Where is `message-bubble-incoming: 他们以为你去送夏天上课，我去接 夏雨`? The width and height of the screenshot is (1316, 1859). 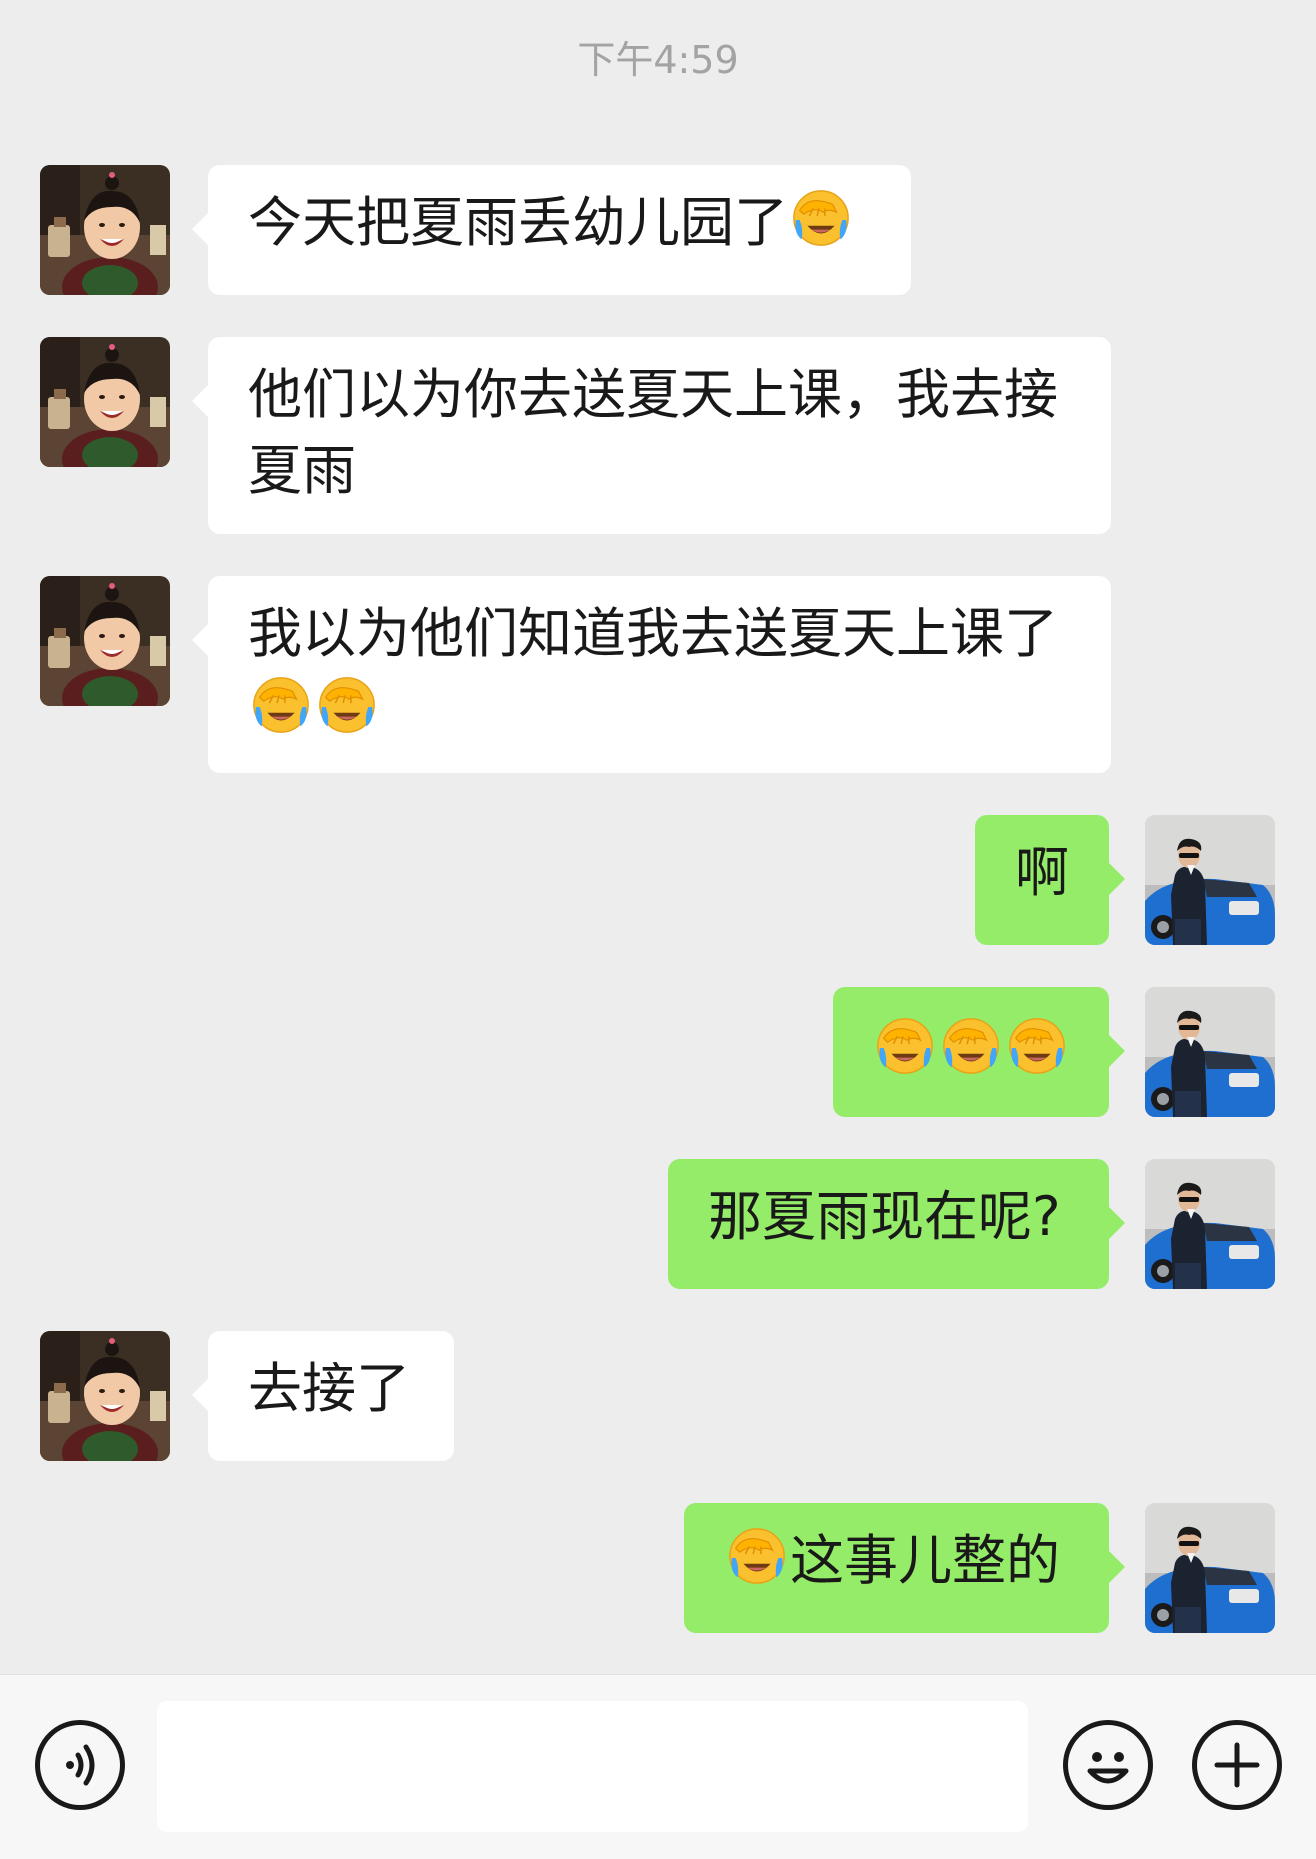
message-bubble-incoming: 他们以为你去送夏天上课，我去接 夏雨 is located at coordinates (651, 435).